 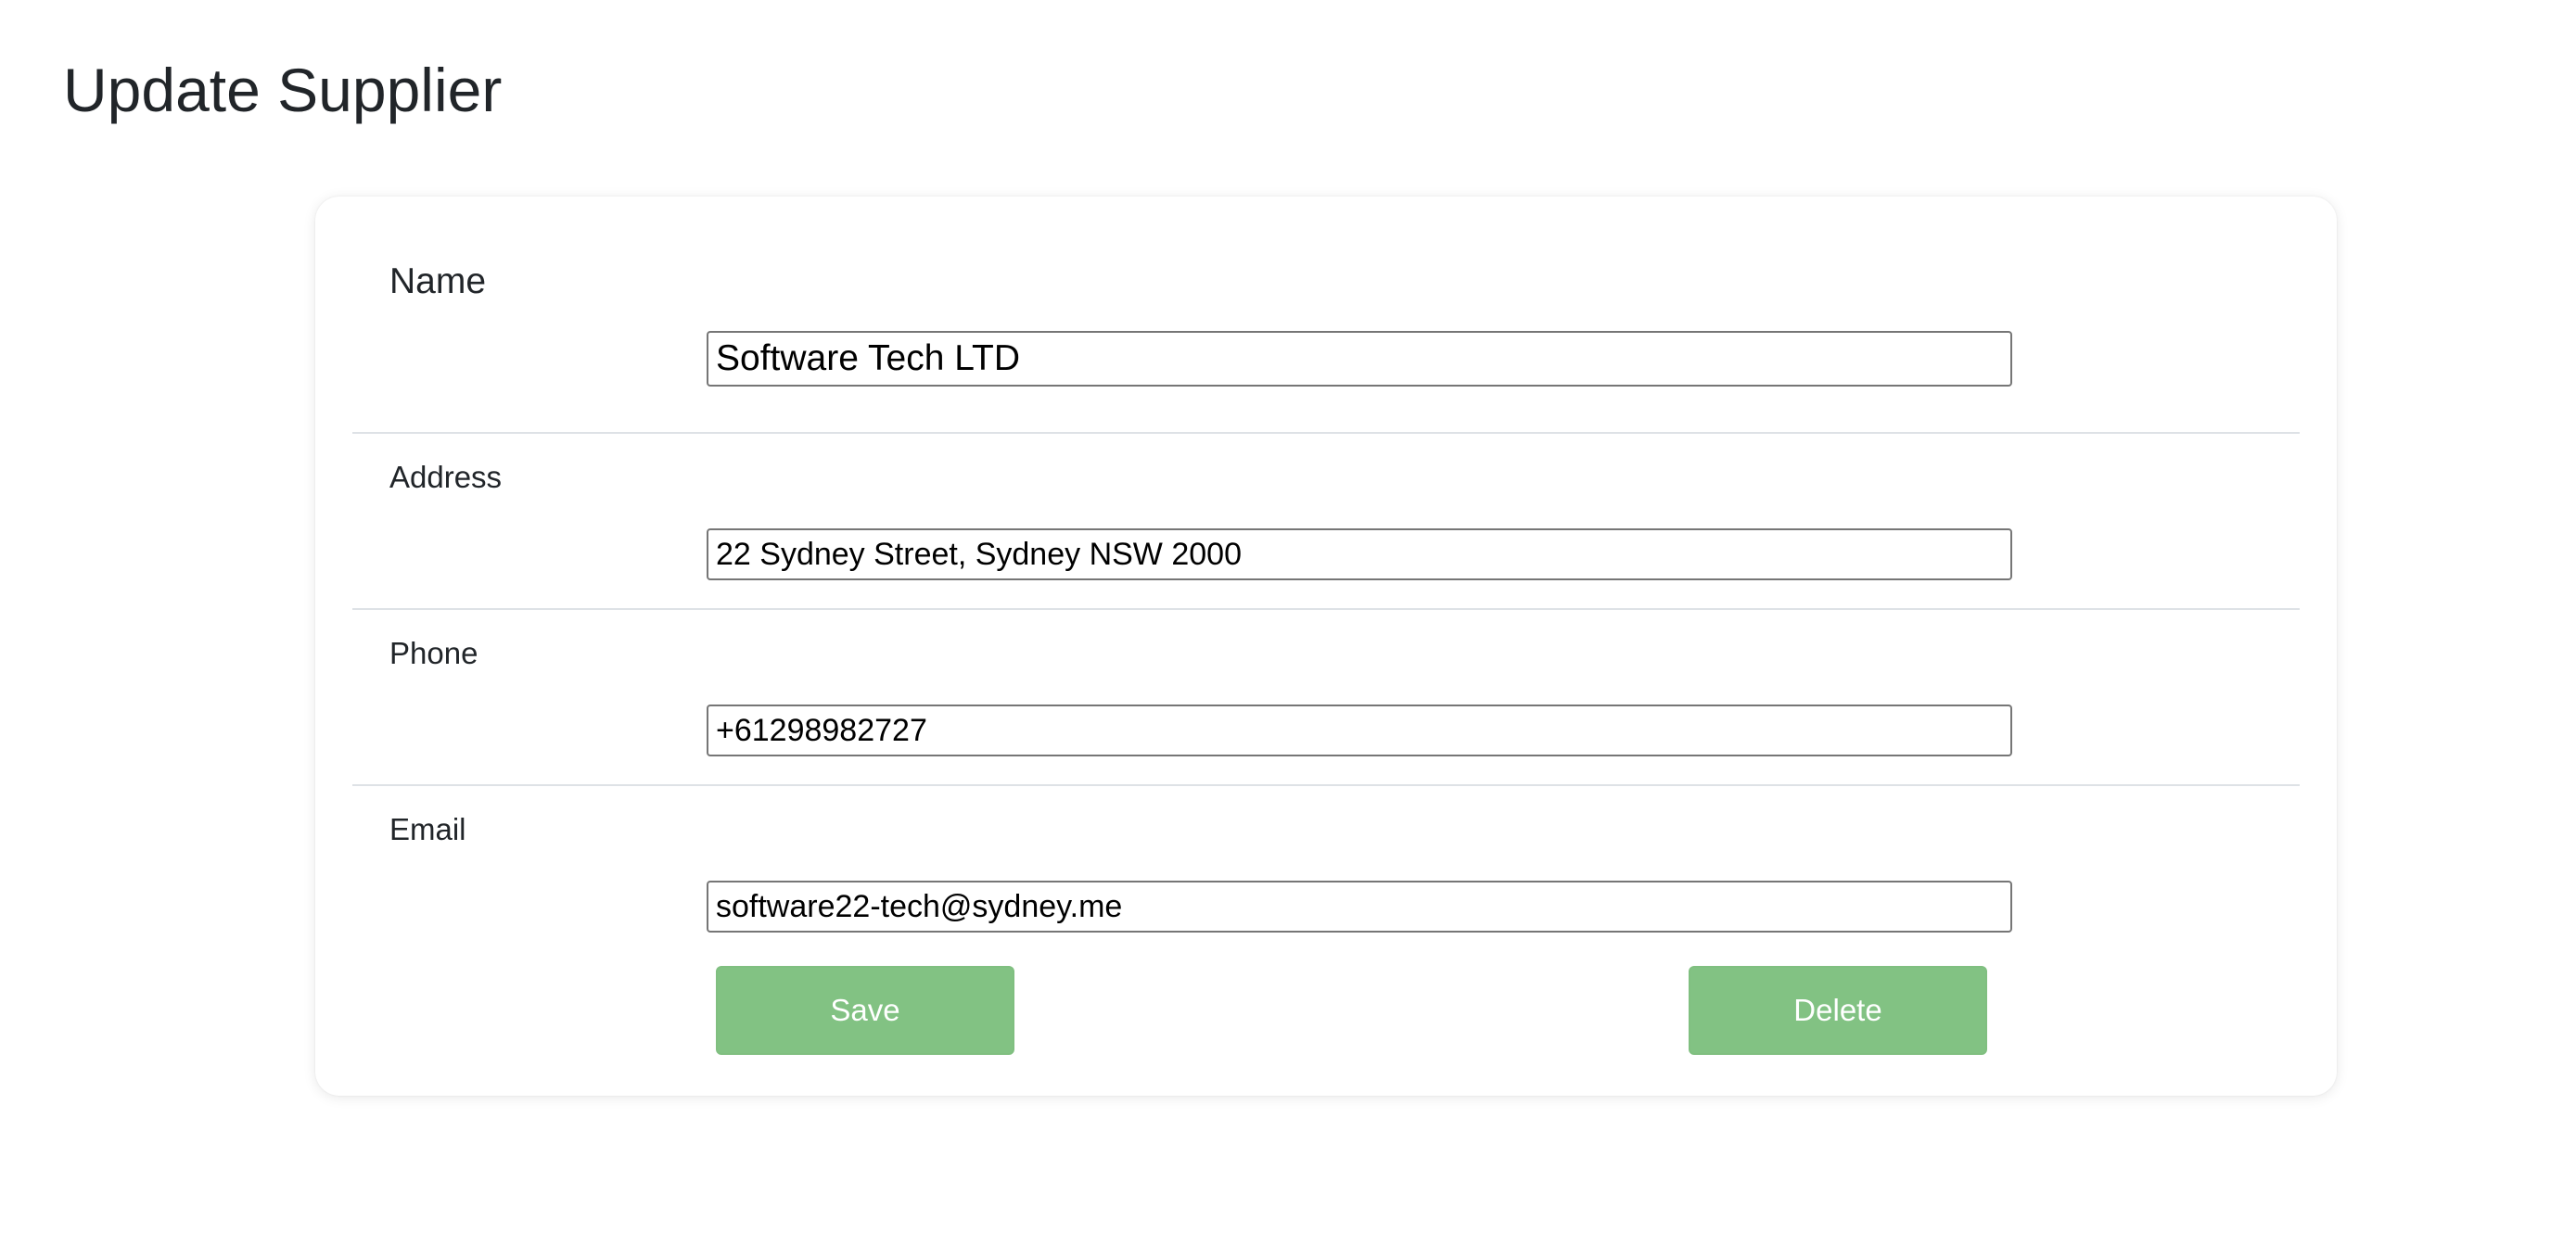 I want to click on delete-button: Delete, so click(x=1838, y=1010).